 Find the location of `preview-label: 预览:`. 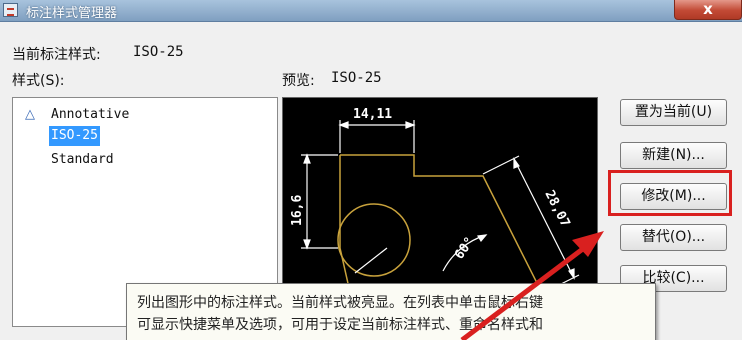

preview-label: 预览: is located at coordinates (298, 81).